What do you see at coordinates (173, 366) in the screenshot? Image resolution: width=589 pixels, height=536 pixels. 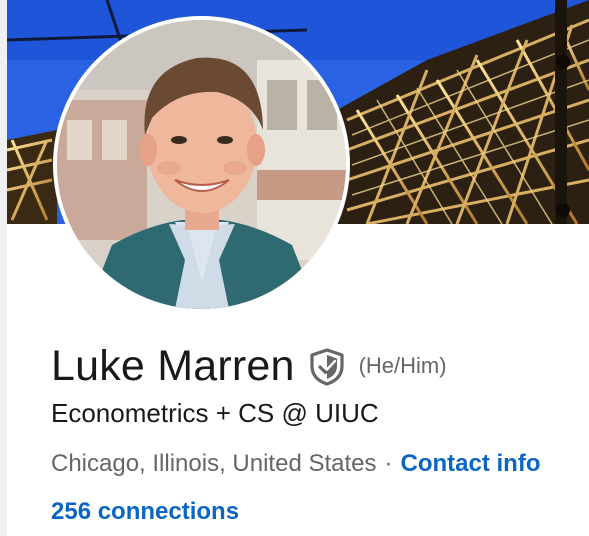 I see `profile-name: Luke Marren` at bounding box center [173, 366].